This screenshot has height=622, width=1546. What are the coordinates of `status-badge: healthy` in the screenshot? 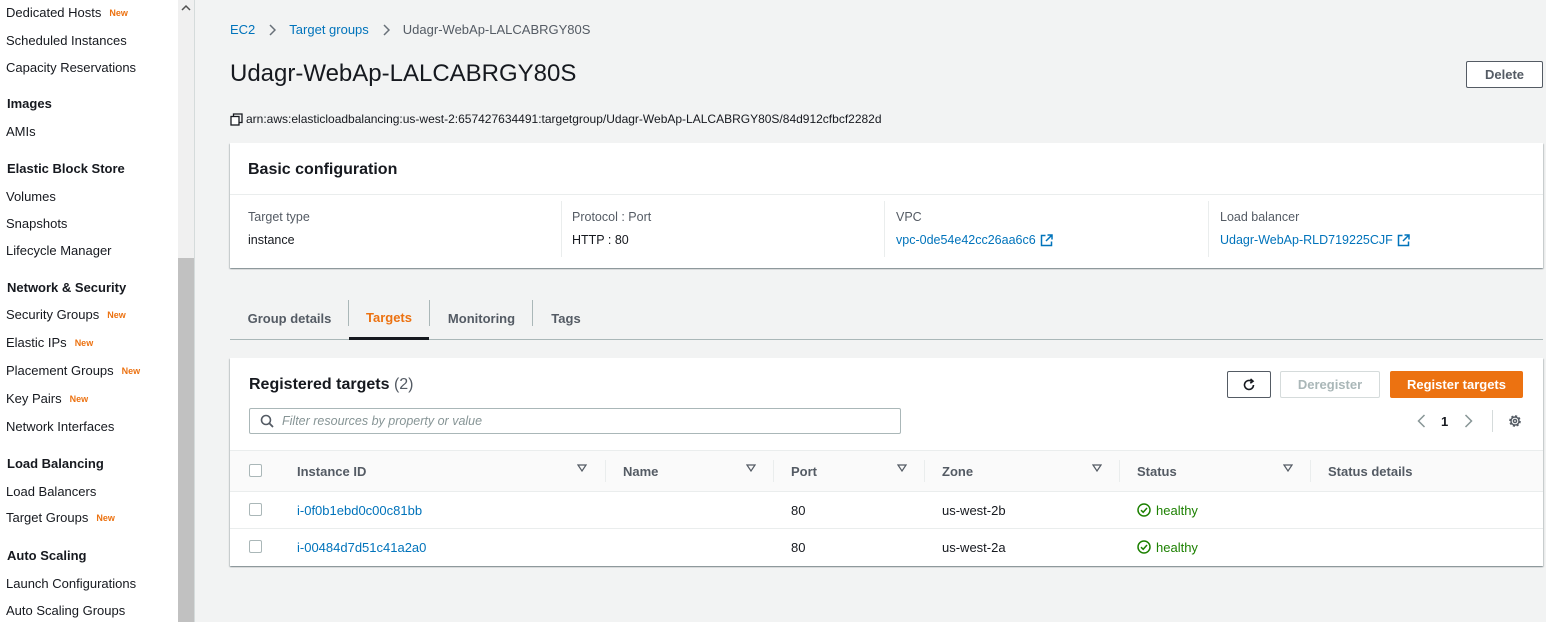 It's located at (1167, 547).